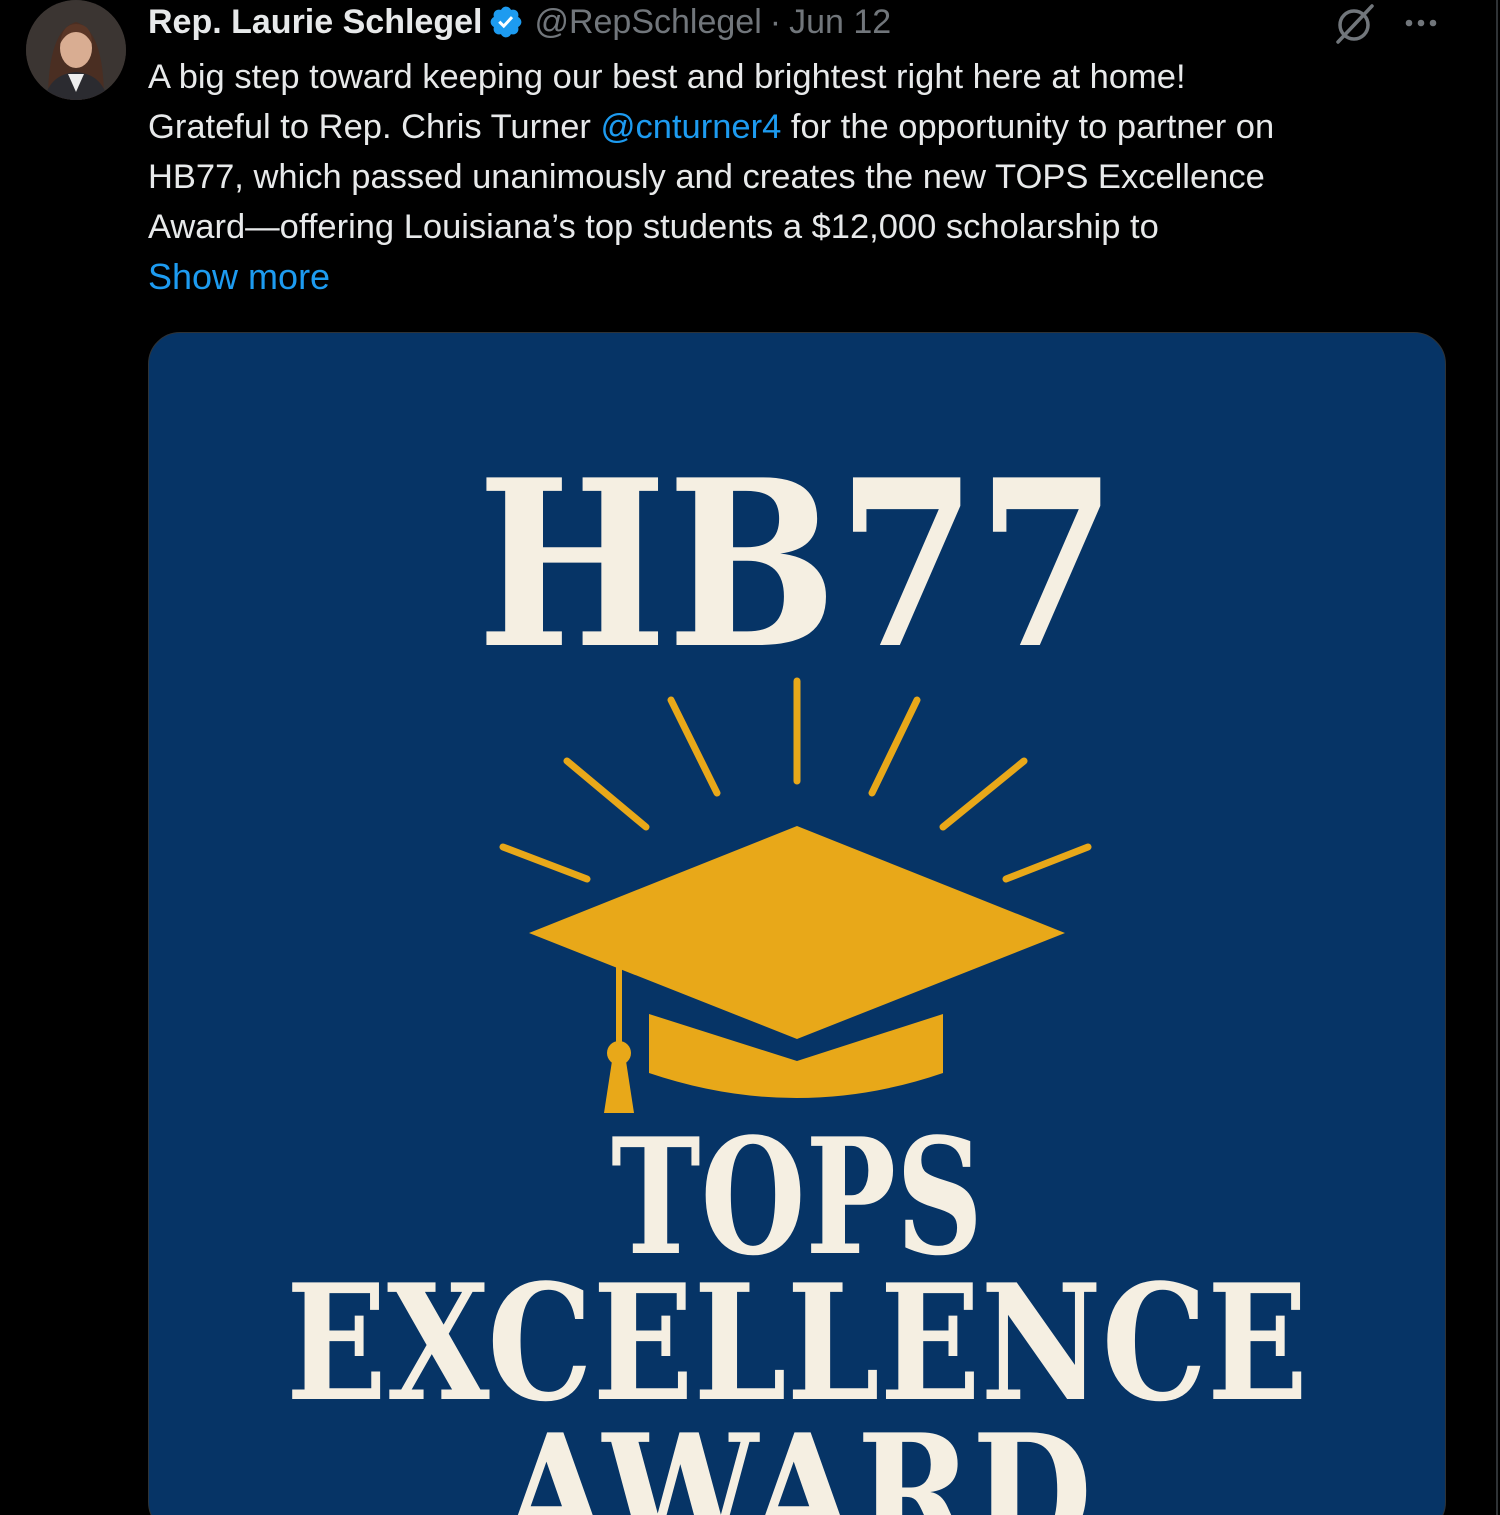 This screenshot has height=1515, width=1500. I want to click on timeline-divider, so click(1497, 757).